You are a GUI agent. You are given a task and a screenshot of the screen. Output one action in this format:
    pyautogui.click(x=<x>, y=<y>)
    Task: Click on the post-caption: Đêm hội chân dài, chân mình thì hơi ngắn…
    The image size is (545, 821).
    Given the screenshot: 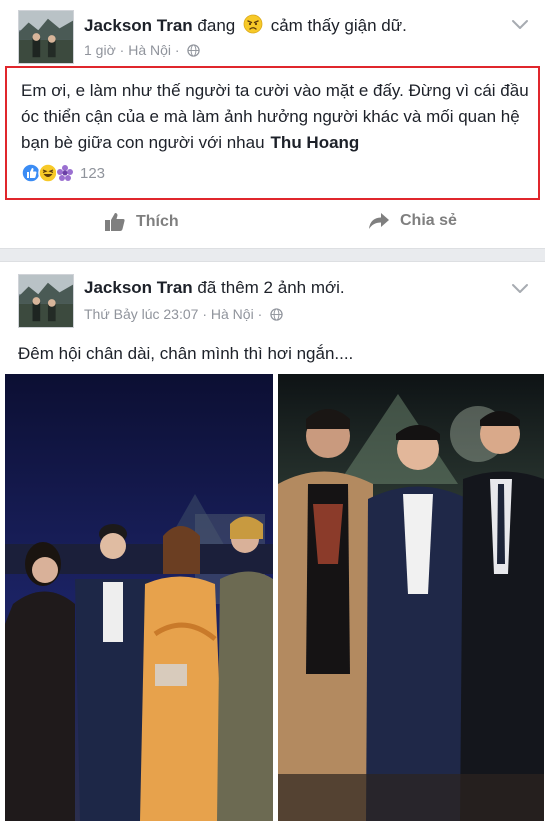 What is the action you would take?
    pyautogui.click(x=186, y=353)
    